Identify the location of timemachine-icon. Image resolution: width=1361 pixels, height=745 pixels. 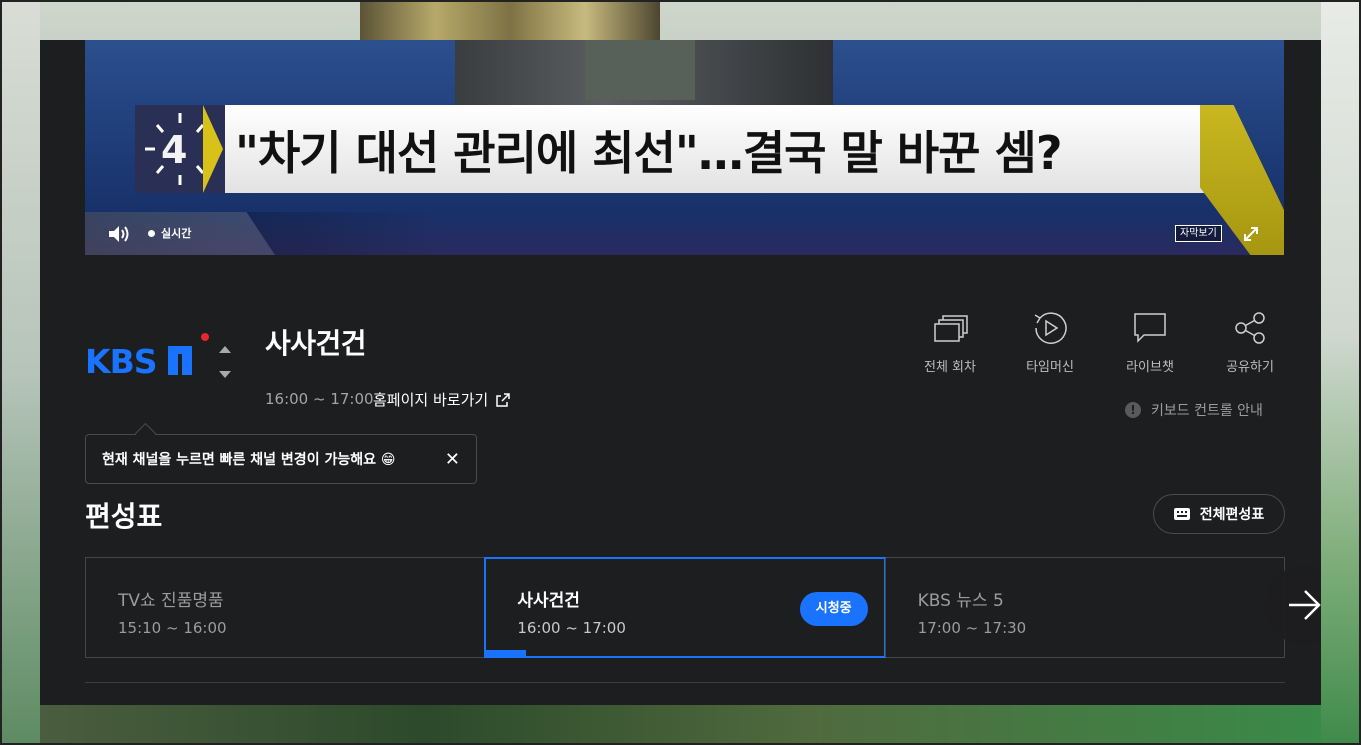
(1050, 328).